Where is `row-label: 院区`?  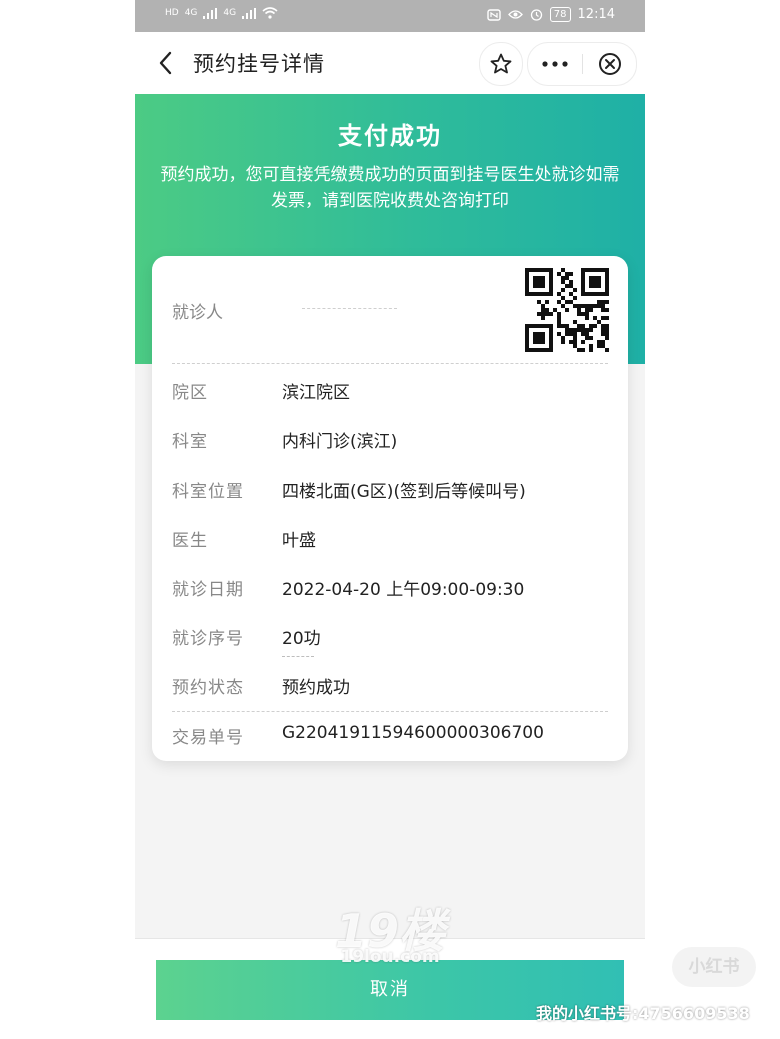 row-label: 院区 is located at coordinates (190, 393).